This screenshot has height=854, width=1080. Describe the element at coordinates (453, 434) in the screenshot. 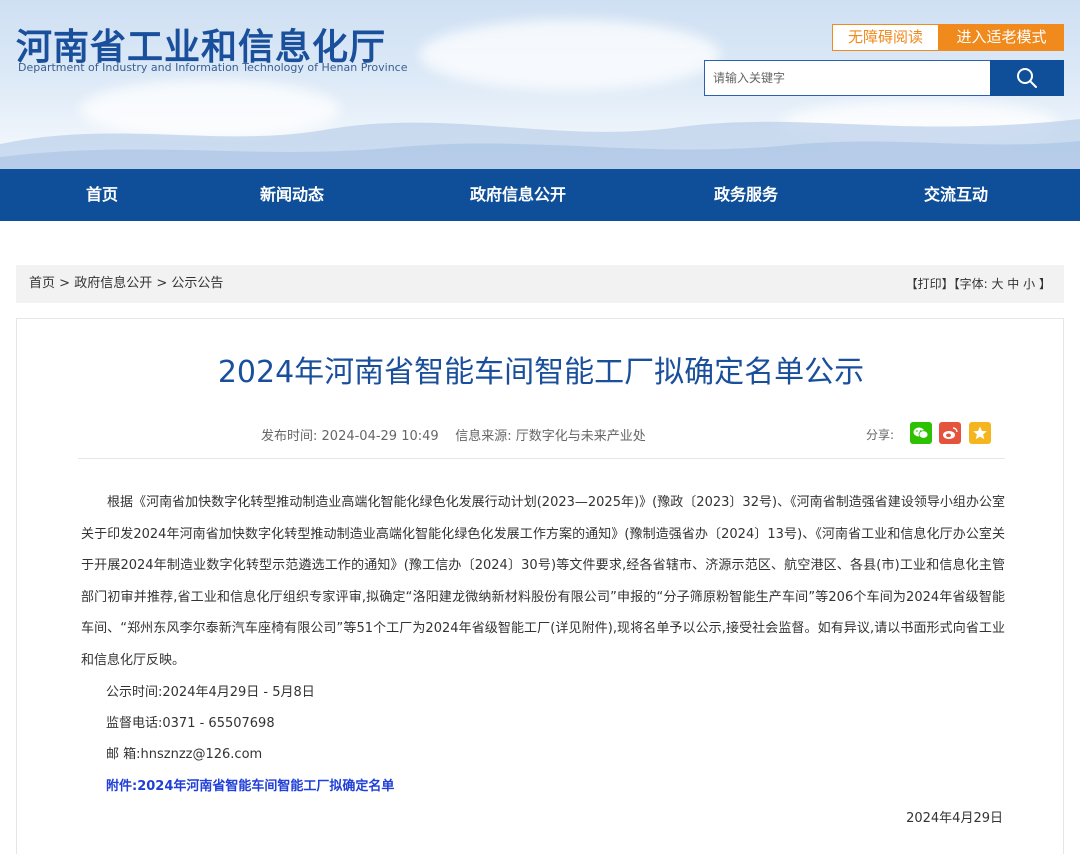

I see `article-meta: 发布时间: 2024-04-29 10:49 信息来源: 厅数字化与未来产业处` at that location.